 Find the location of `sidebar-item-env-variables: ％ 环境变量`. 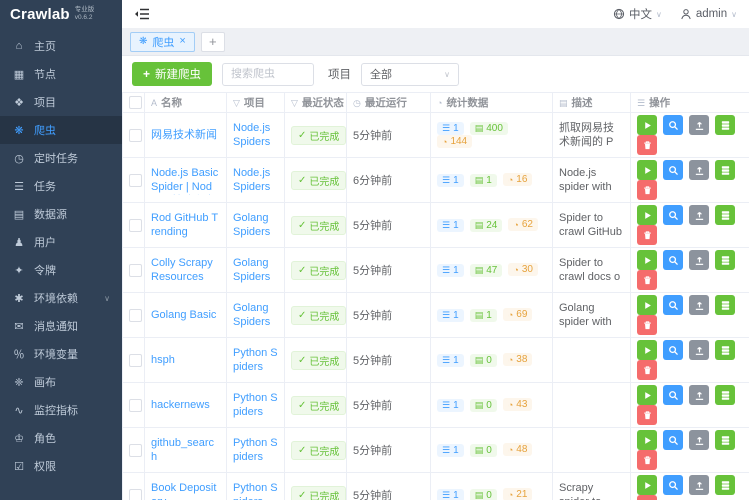

sidebar-item-env-variables: ％ 环境变量 is located at coordinates (61, 354).